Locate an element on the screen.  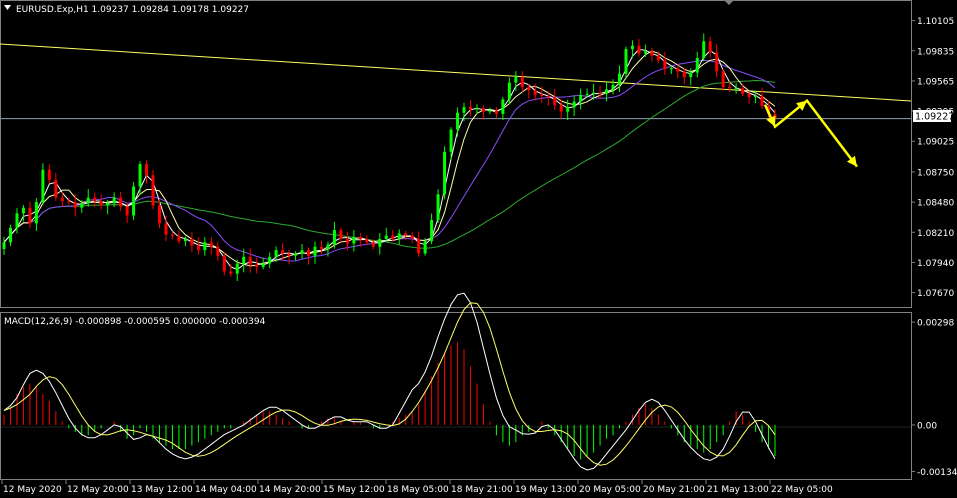
price-tick-label: 1.09025 is located at coordinates (935, 143).